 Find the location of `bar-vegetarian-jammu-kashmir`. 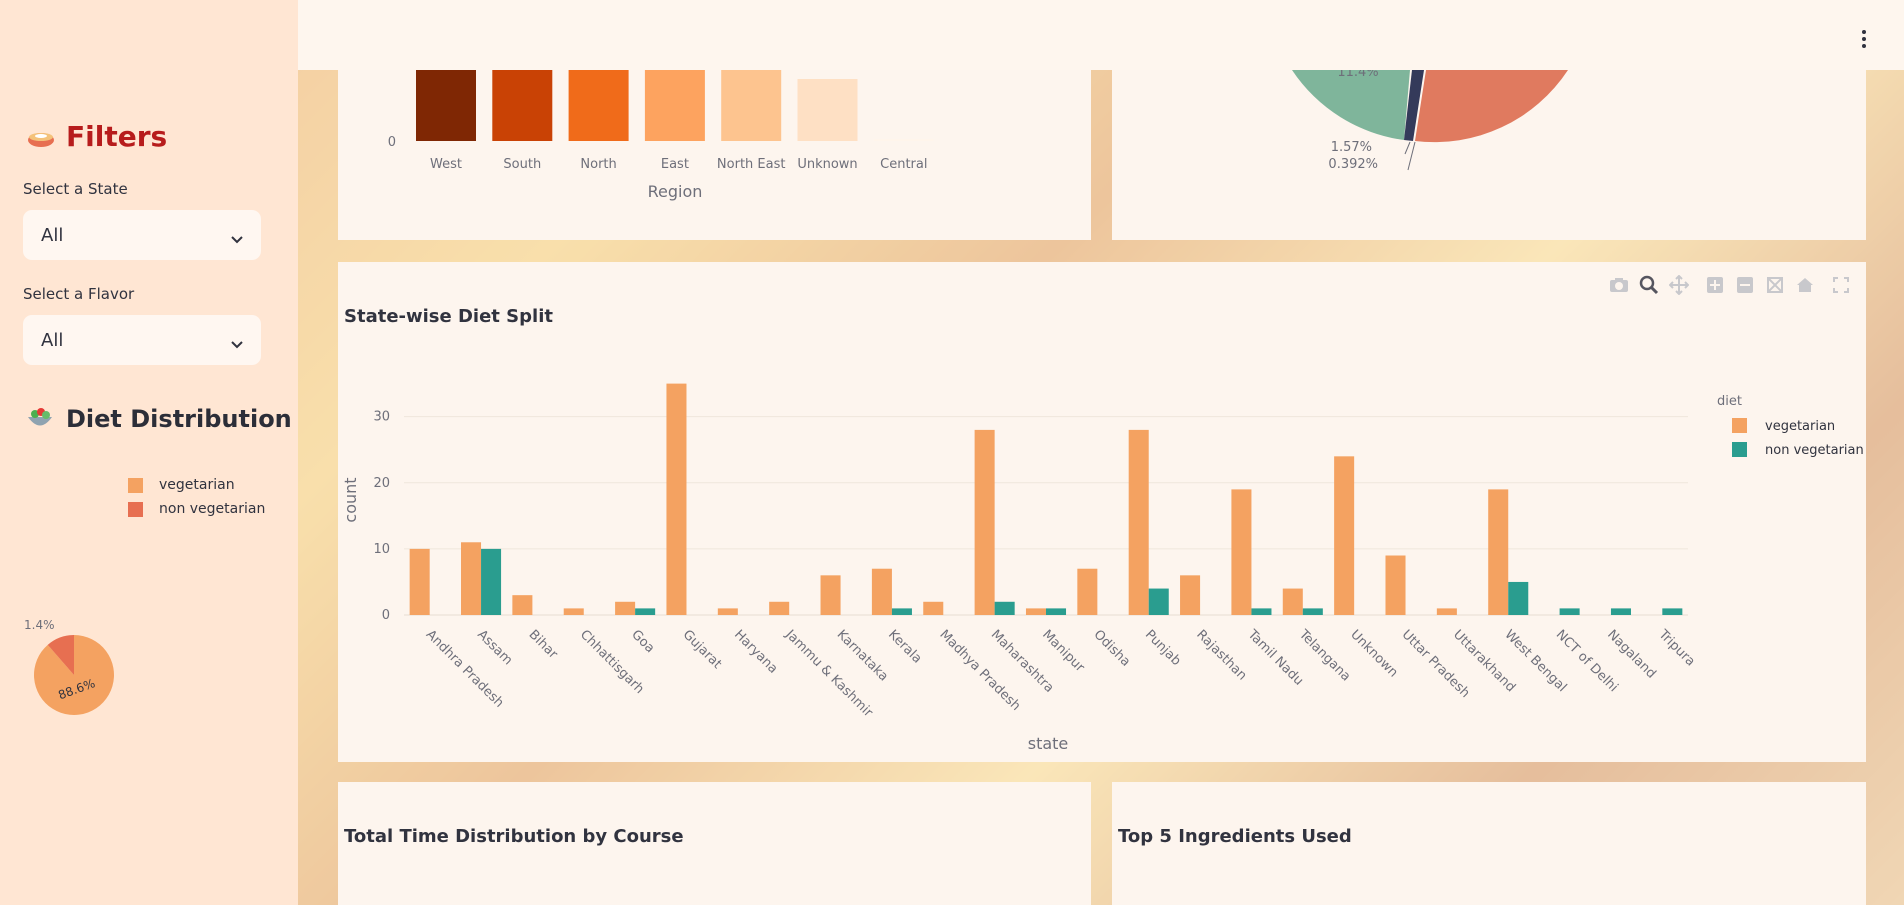

bar-vegetarian-jammu-kashmir is located at coordinates (779, 608).